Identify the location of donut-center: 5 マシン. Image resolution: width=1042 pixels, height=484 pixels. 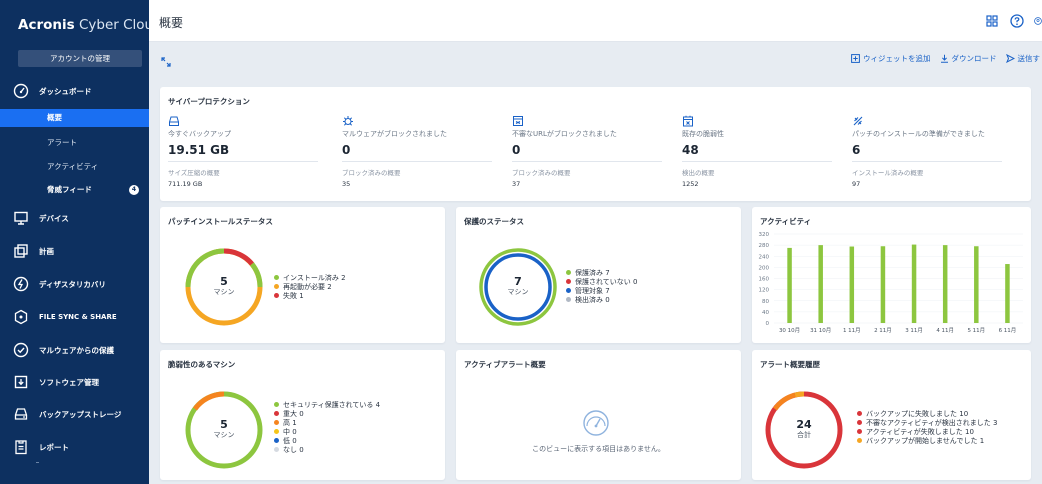
(224, 429).